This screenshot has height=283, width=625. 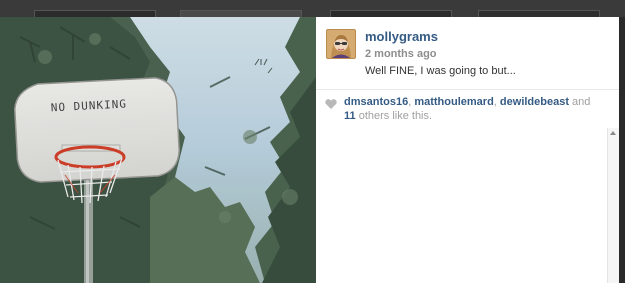 I want to click on avatar, so click(x=341, y=44).